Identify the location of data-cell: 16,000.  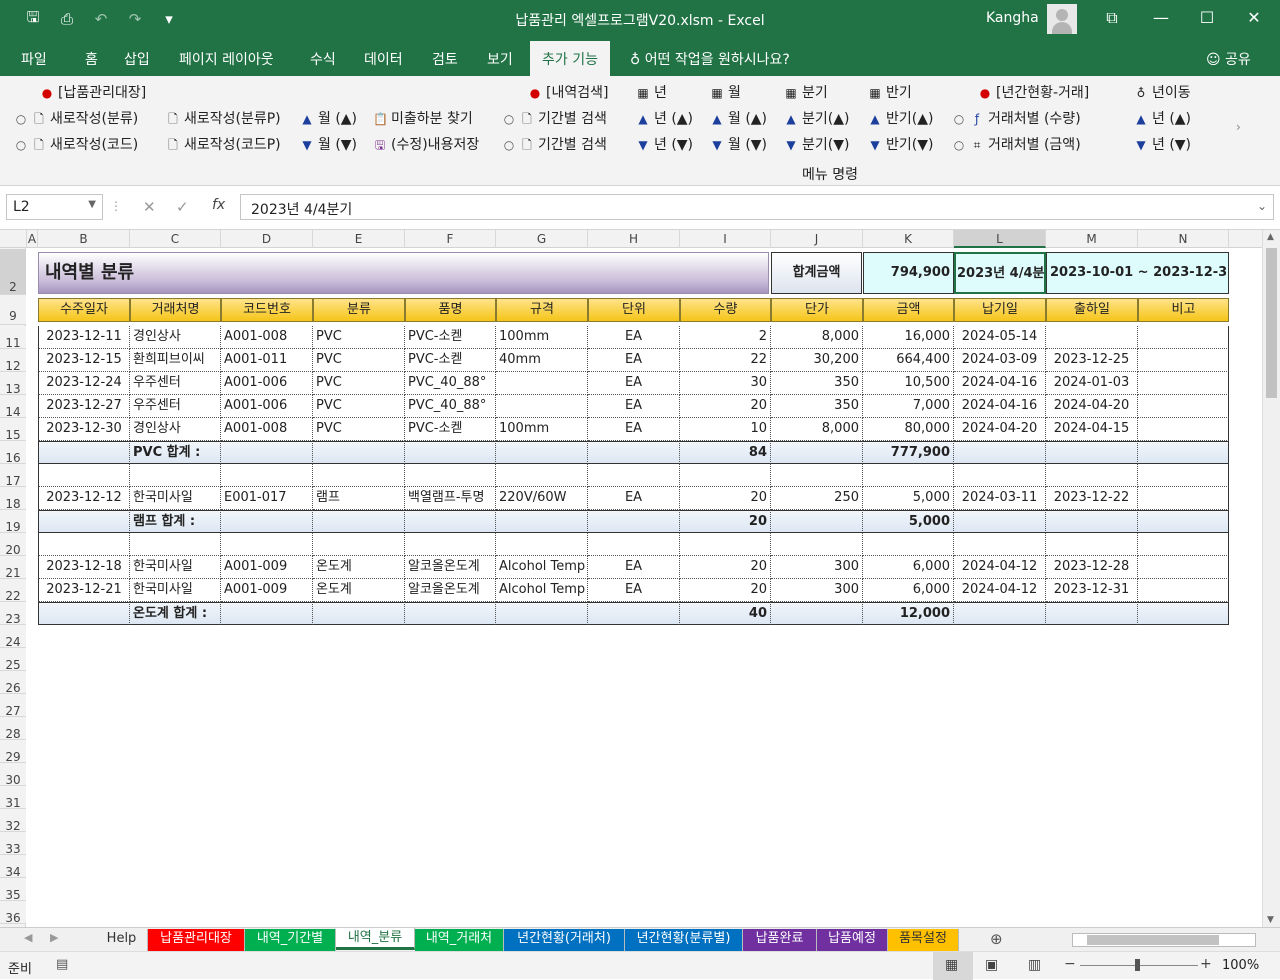
(908, 337).